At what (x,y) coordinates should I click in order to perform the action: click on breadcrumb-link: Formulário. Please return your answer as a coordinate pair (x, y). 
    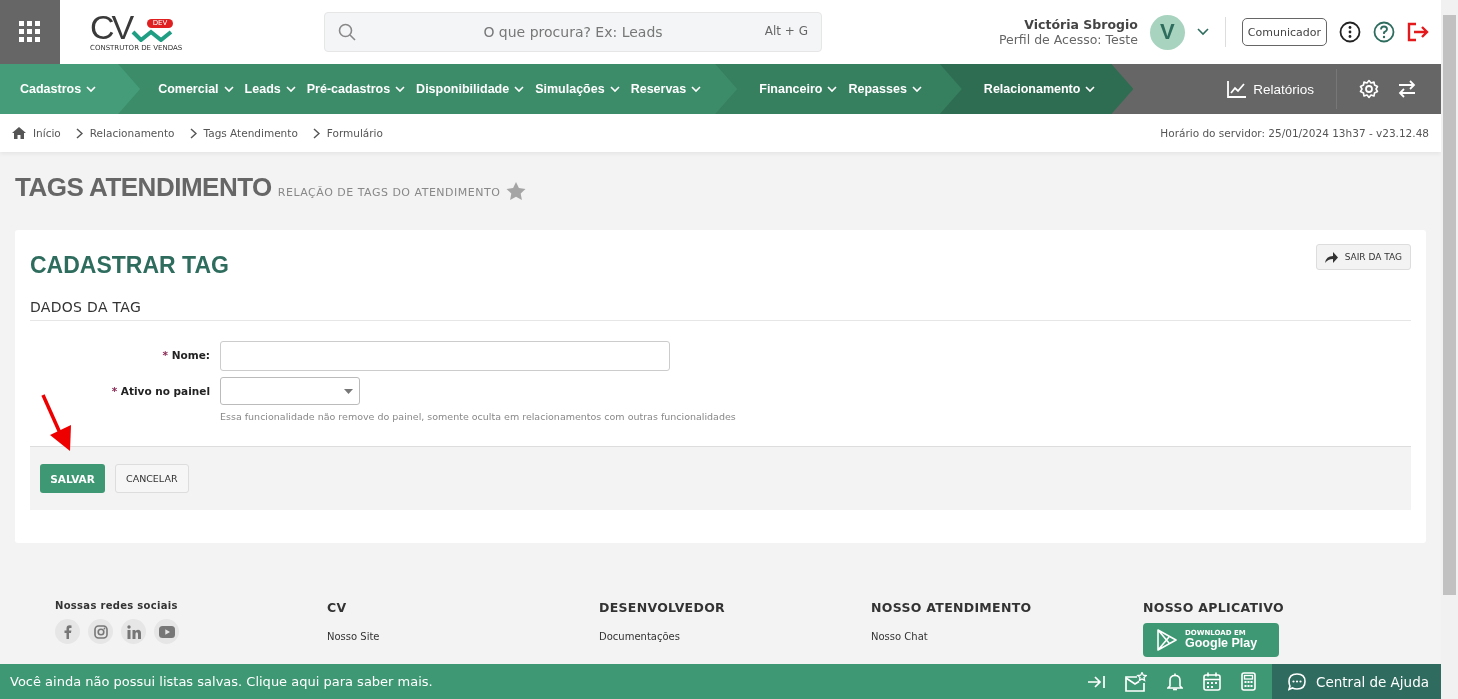
    Looking at the image, I should click on (354, 133).